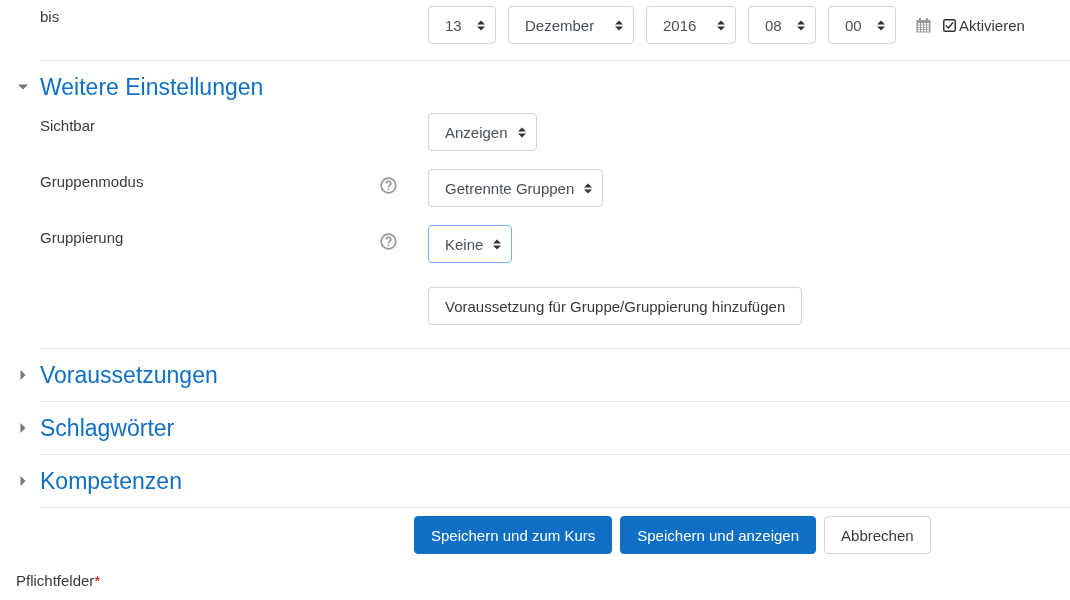 This screenshot has height=600, width=1070. What do you see at coordinates (923, 25) in the screenshot?
I see `calendar-icon` at bounding box center [923, 25].